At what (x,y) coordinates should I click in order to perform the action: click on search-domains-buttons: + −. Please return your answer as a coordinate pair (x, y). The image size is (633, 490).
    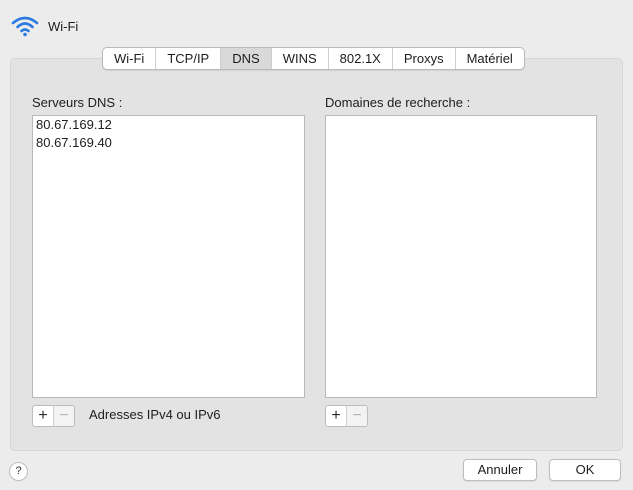
    Looking at the image, I should click on (346, 416).